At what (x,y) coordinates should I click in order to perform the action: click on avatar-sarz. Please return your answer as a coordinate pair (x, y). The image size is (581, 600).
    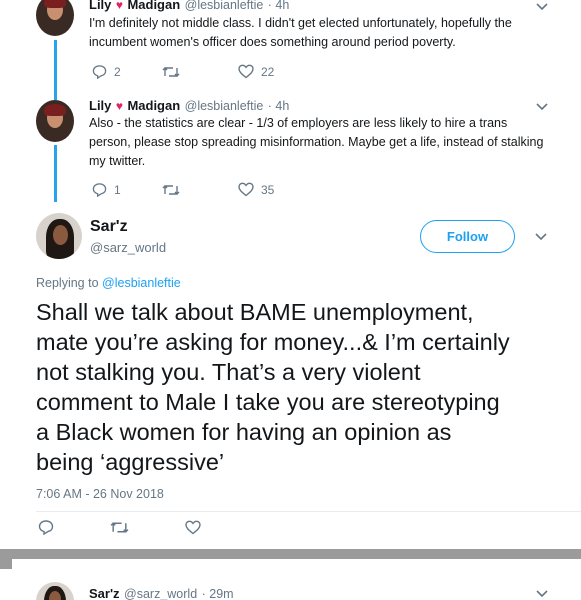
    Looking at the image, I should click on (59, 236).